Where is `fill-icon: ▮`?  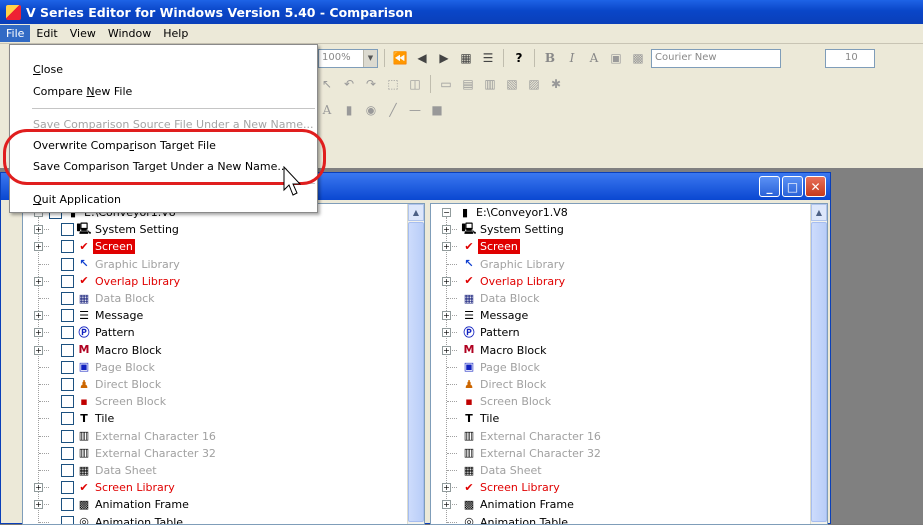 fill-icon: ▮ is located at coordinates (349, 110).